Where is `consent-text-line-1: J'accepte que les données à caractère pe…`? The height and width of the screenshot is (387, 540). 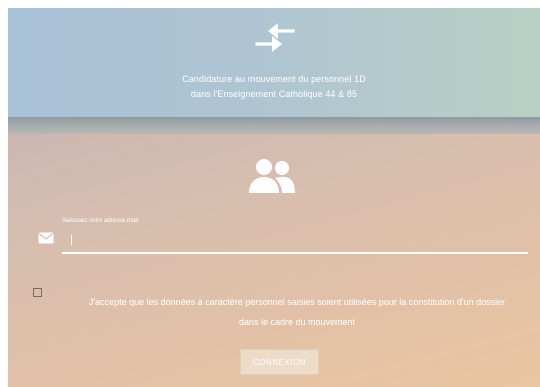
consent-text-line-1: J'accepte que les données à caractère pe… is located at coordinates (297, 302).